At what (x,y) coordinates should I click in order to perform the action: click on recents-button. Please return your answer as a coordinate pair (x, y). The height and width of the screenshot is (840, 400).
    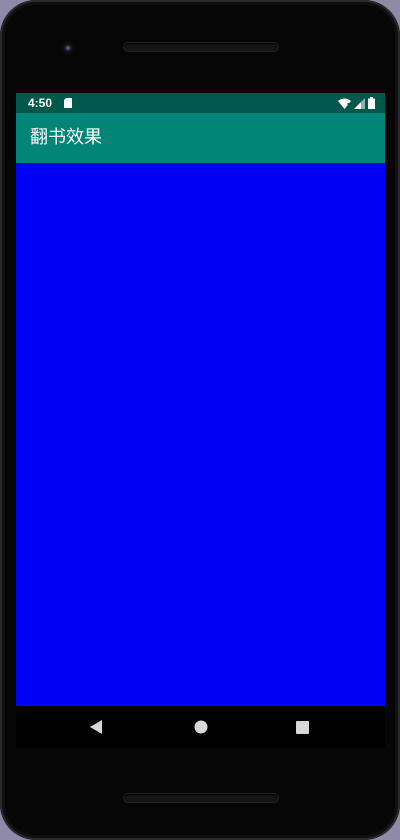
    Looking at the image, I should click on (302, 727).